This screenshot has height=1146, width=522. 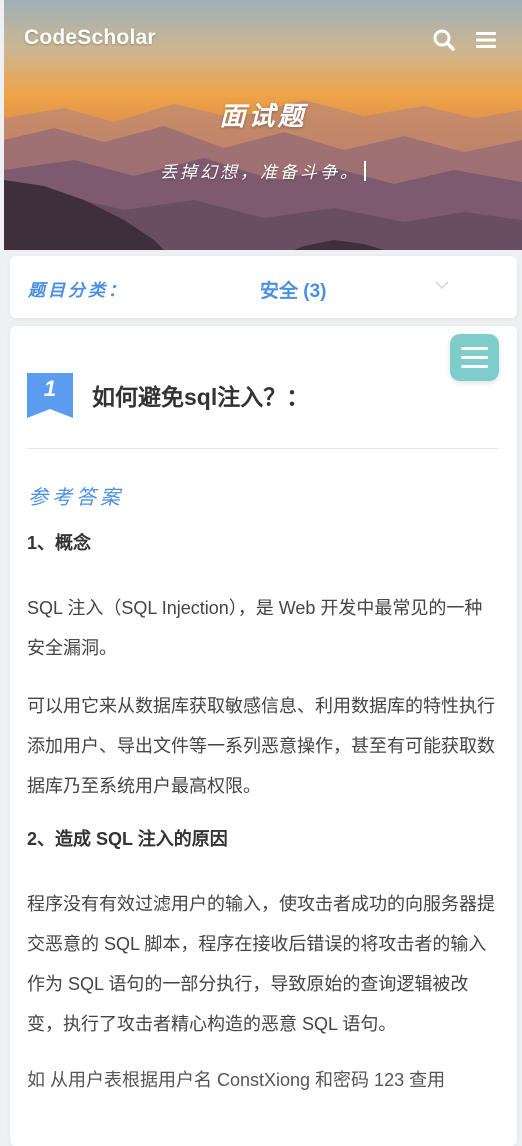 What do you see at coordinates (236, 1080) in the screenshot?
I see `answer-paragraph: 如 从用户表根据用户名 ConstXiong 和密码 123 查用` at bounding box center [236, 1080].